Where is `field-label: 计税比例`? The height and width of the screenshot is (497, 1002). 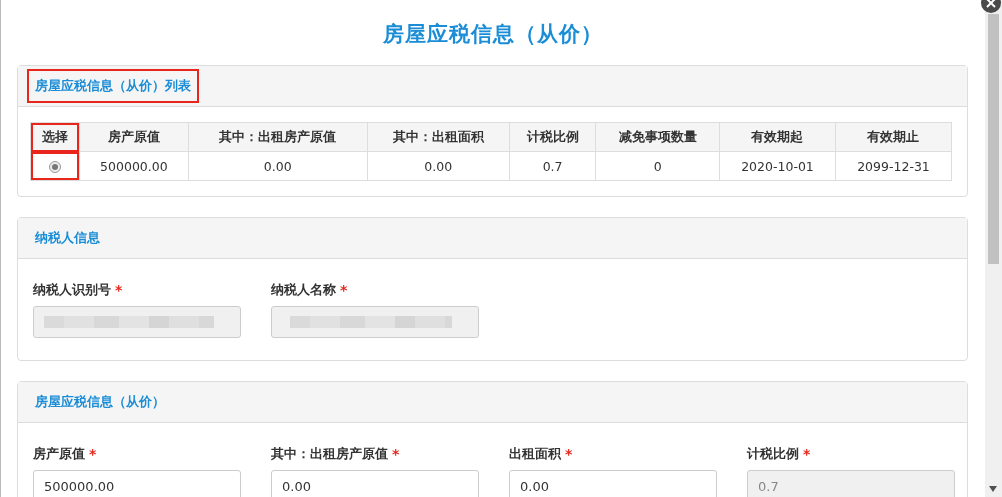
field-label: 计税比例 is located at coordinates (773, 454).